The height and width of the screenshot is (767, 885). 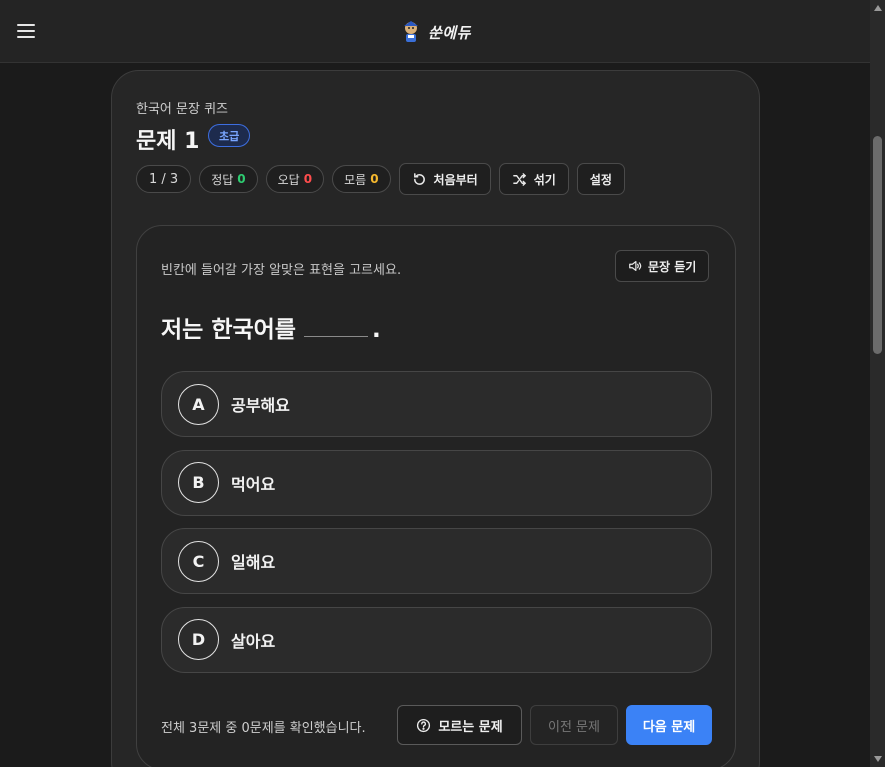 What do you see at coordinates (877, 383) in the screenshot?
I see `scrollbar` at bounding box center [877, 383].